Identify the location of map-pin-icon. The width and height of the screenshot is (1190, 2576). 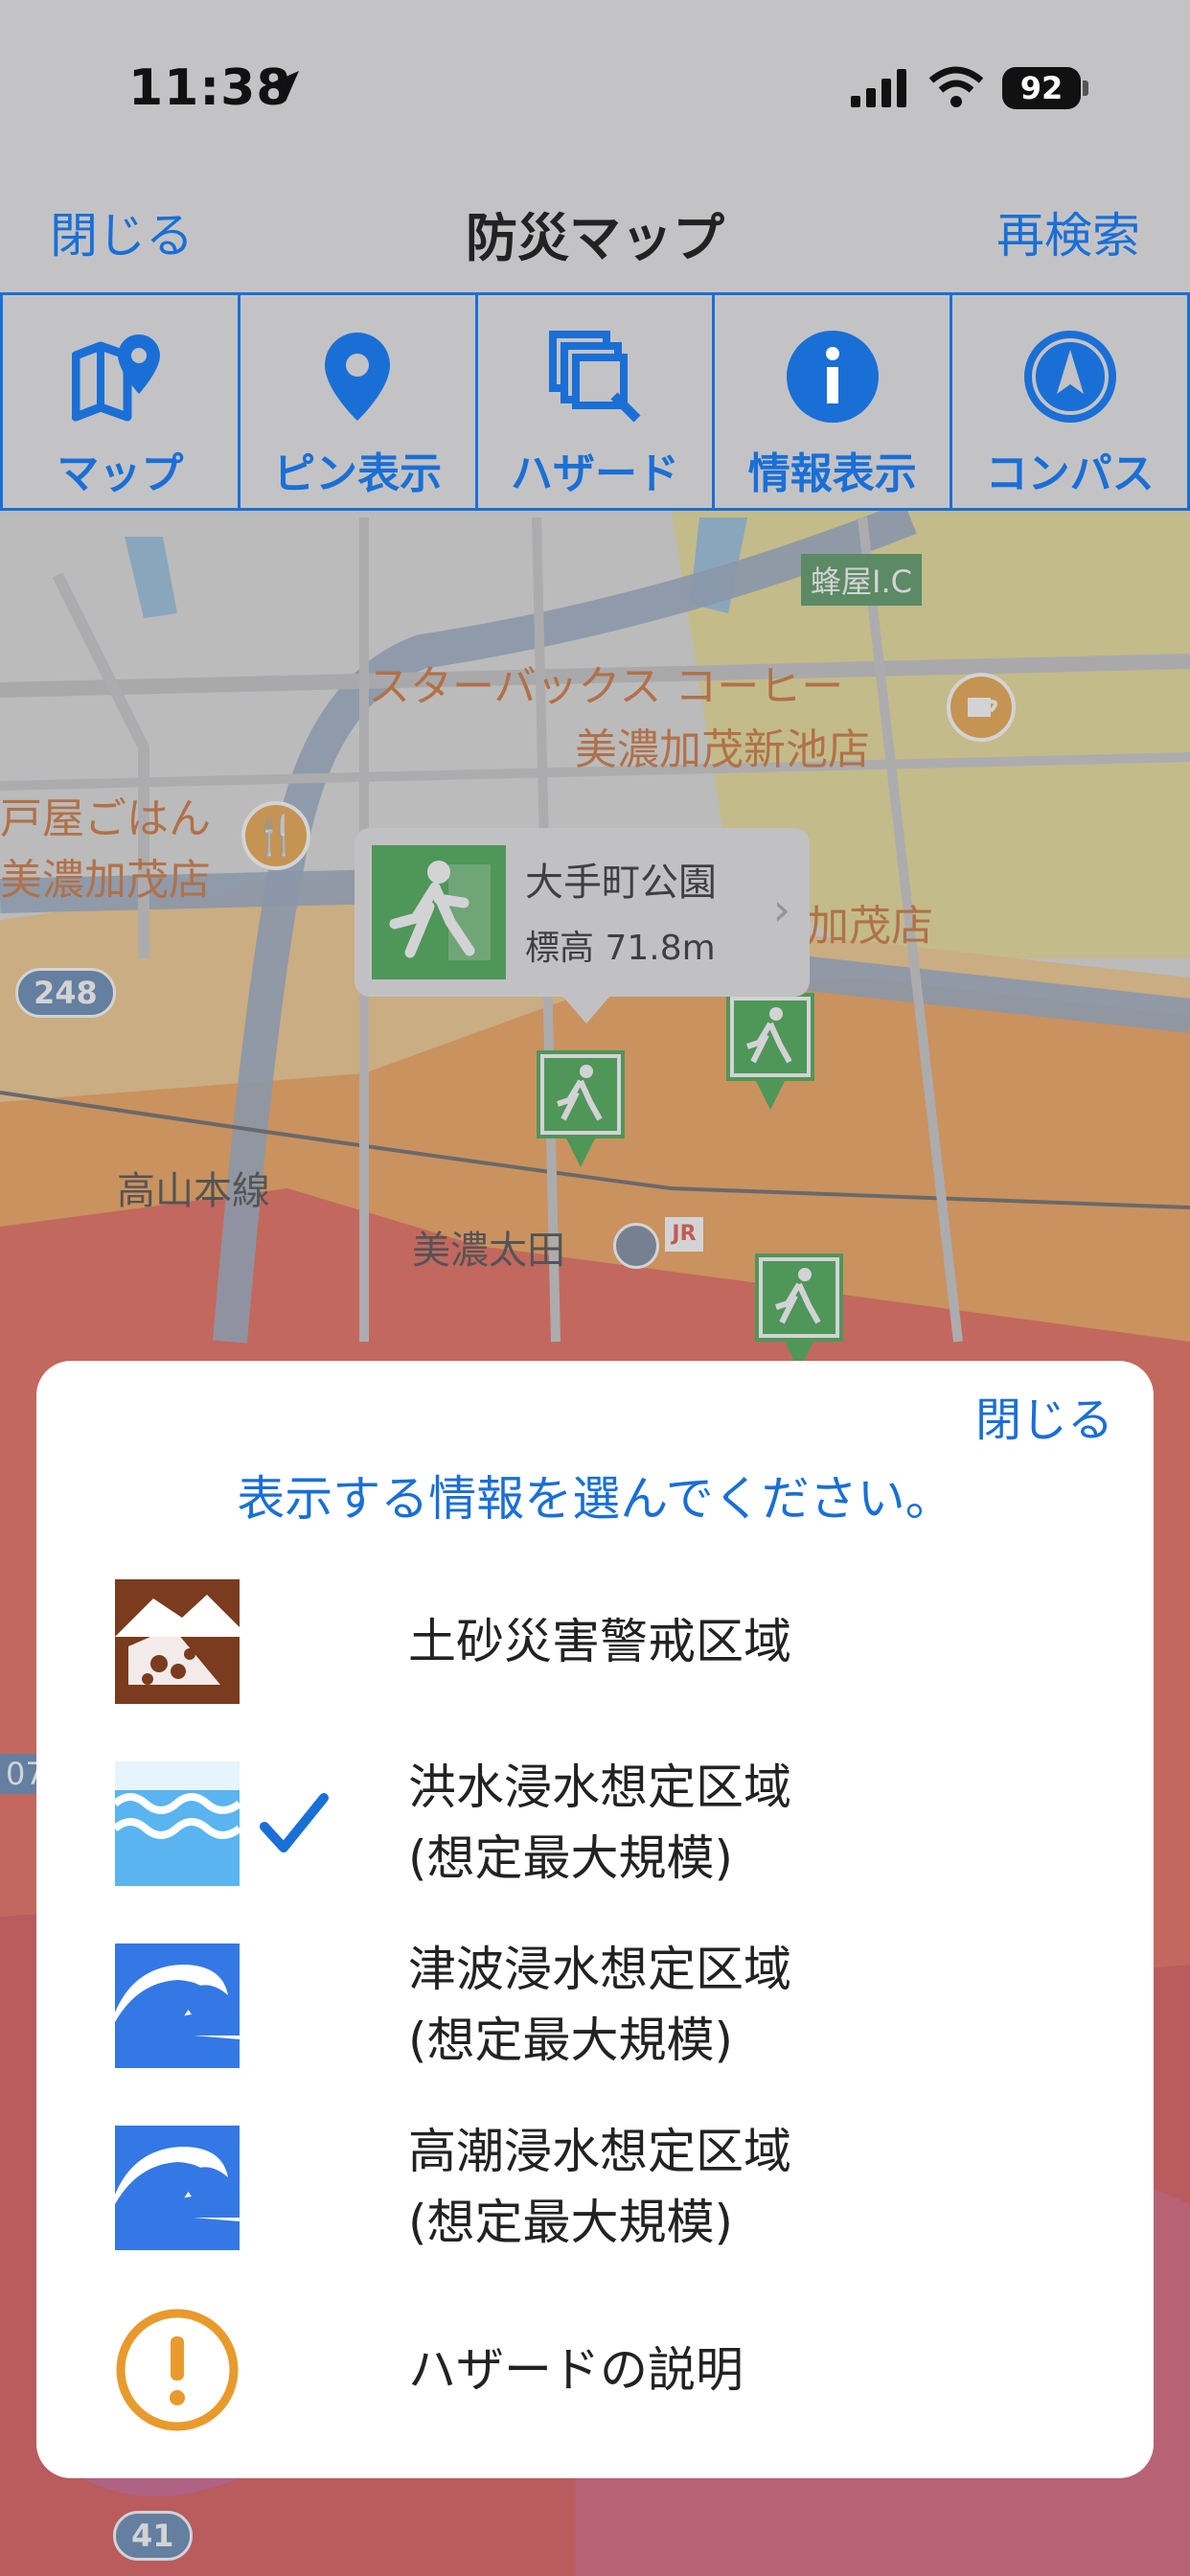
(120, 376).